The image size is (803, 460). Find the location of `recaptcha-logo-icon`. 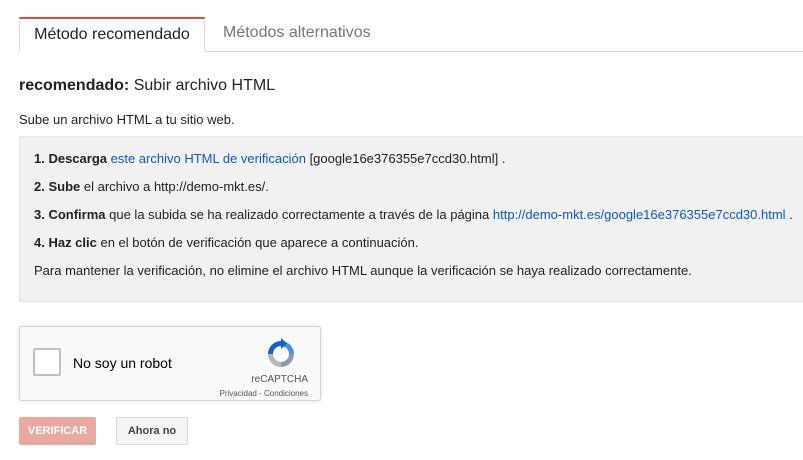

recaptcha-logo-icon is located at coordinates (281, 352).